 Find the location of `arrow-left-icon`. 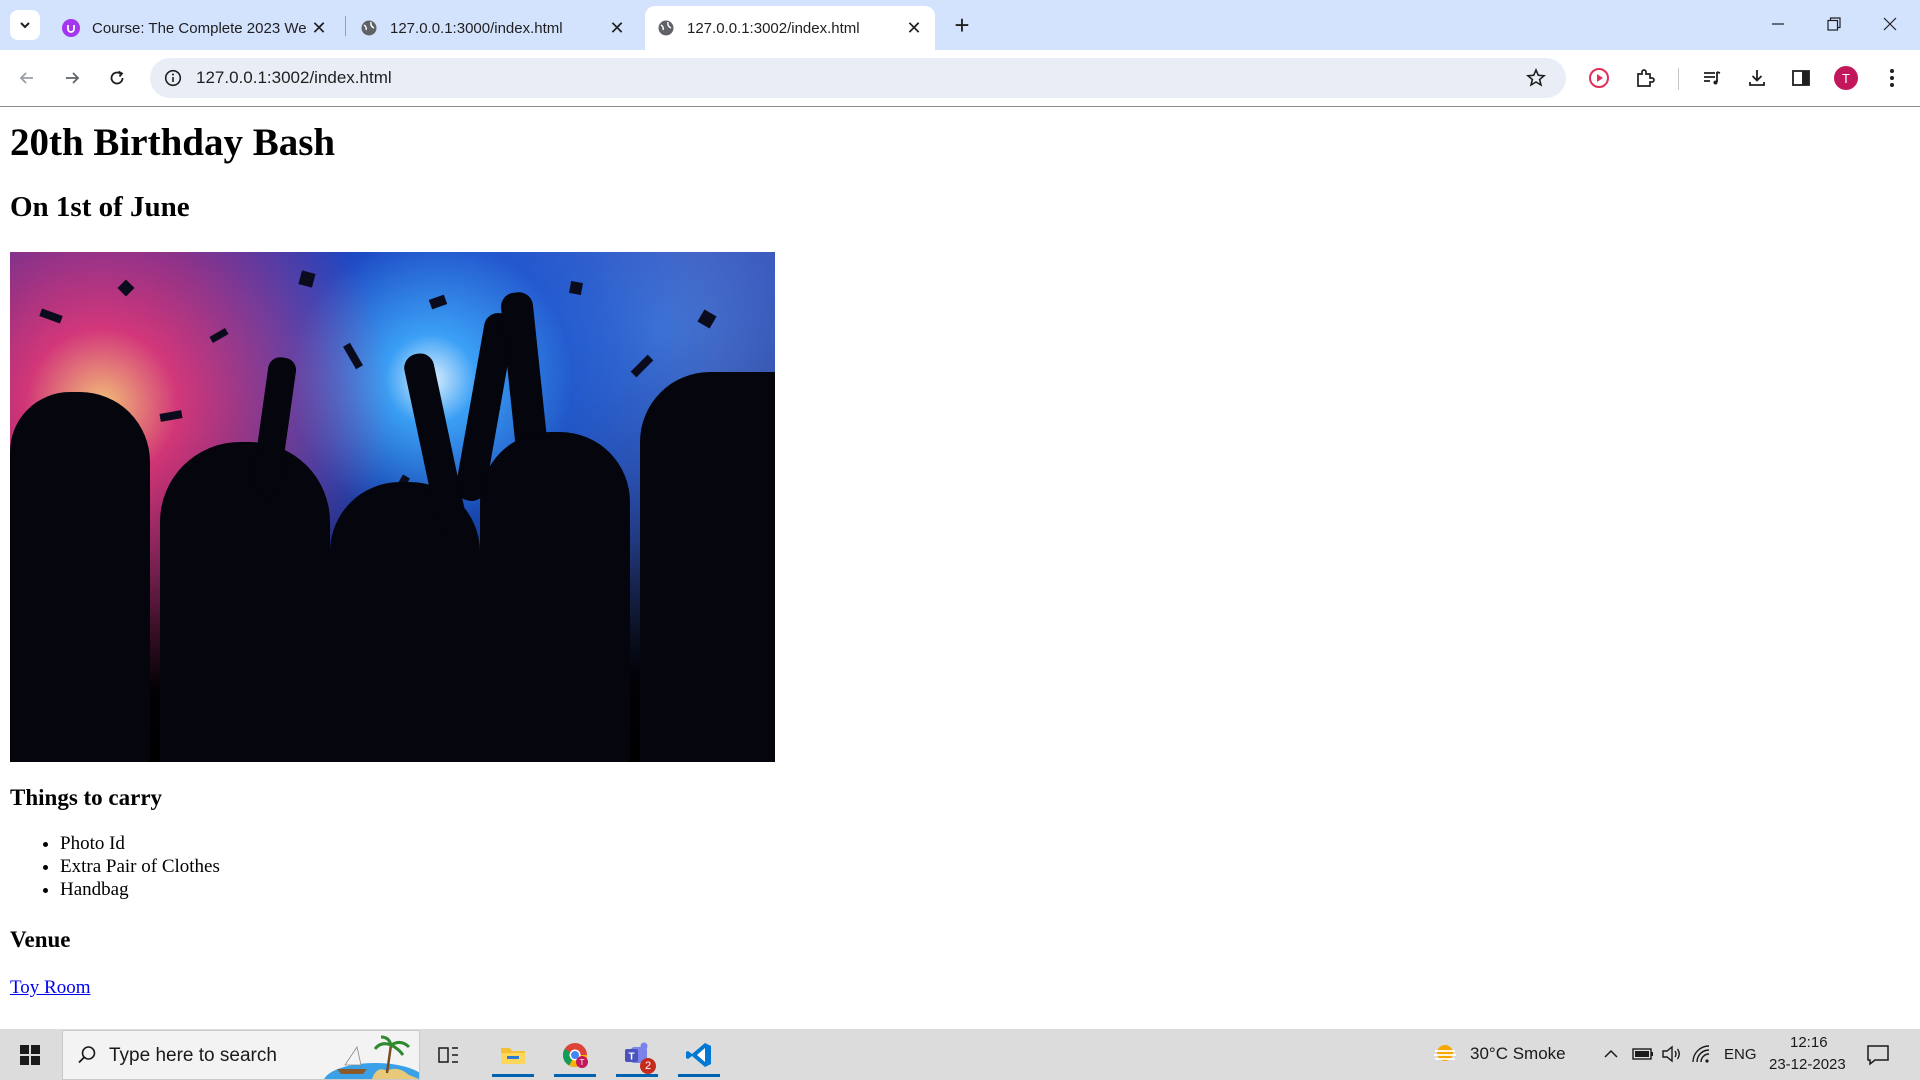

arrow-left-icon is located at coordinates (26, 78).